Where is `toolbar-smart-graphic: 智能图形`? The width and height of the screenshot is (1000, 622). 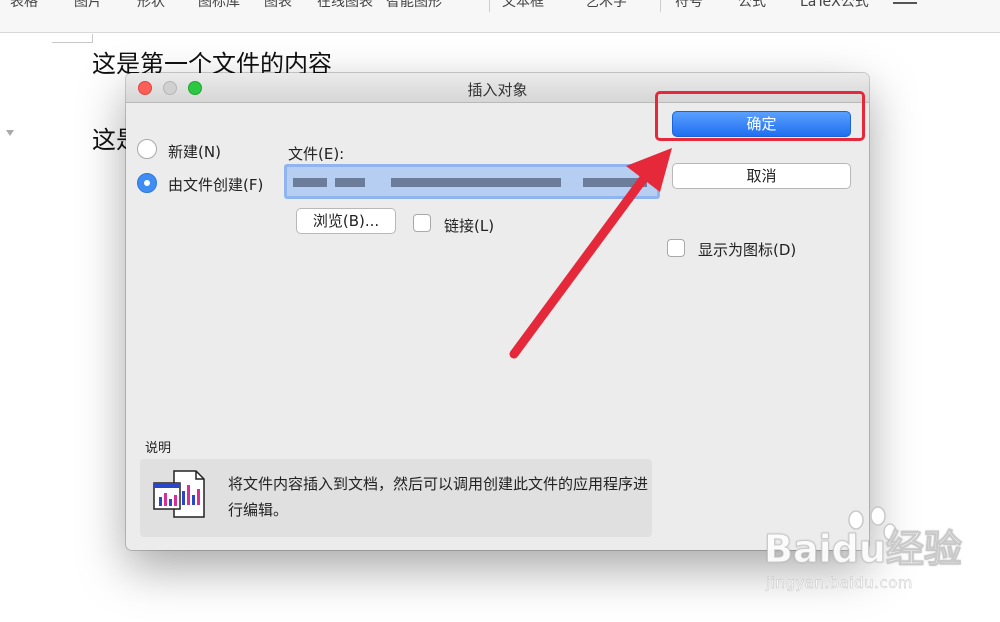
toolbar-smart-graphic: 智能图形 is located at coordinates (414, 5).